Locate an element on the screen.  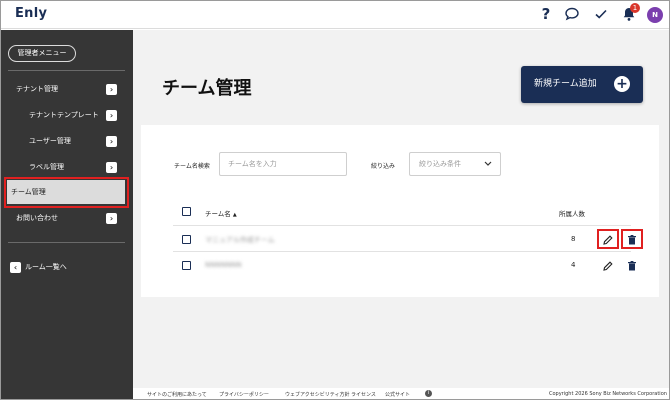
notification-badge: 1 is located at coordinates (635, 8).